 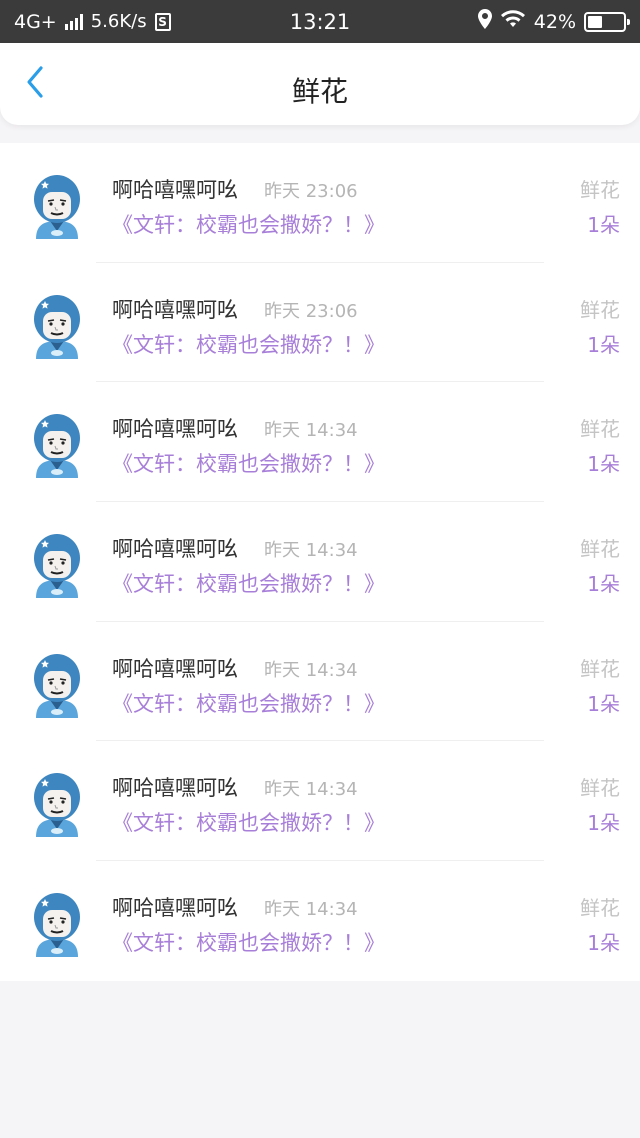 I want to click on sim-icon: S, so click(x=162, y=21).